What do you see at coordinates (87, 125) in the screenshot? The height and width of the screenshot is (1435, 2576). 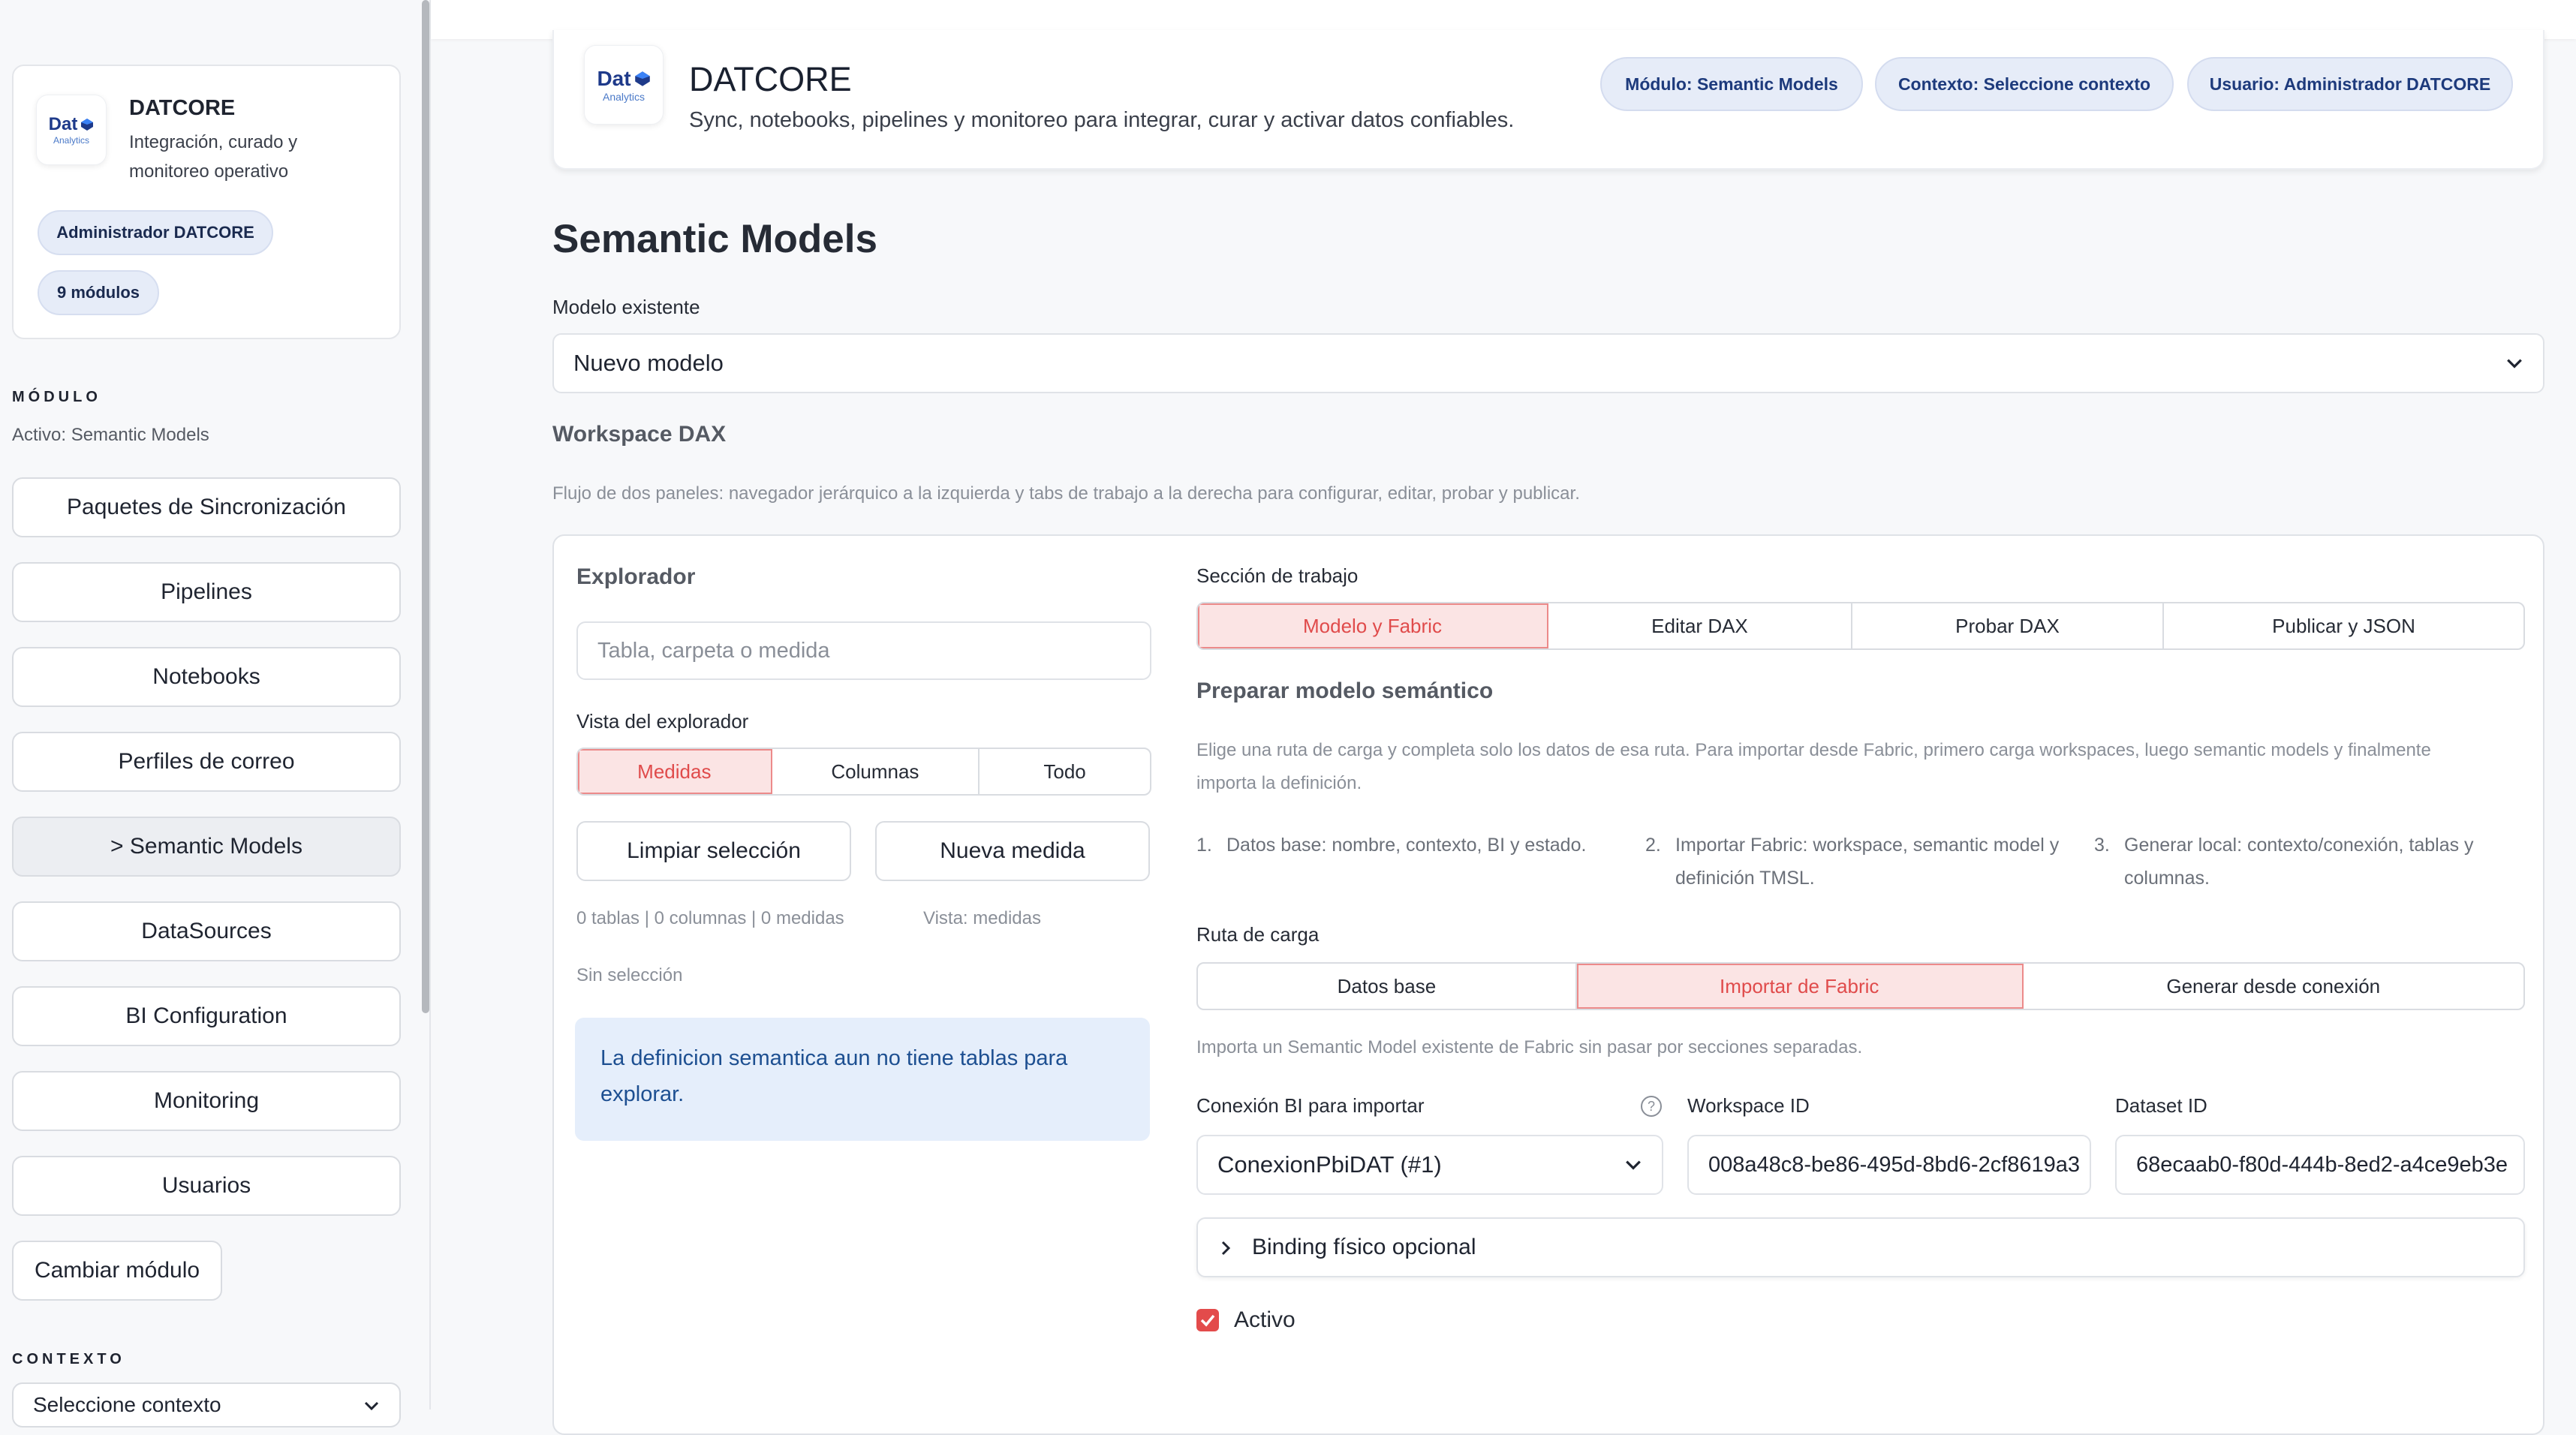 I see `logo-mark-icon` at bounding box center [87, 125].